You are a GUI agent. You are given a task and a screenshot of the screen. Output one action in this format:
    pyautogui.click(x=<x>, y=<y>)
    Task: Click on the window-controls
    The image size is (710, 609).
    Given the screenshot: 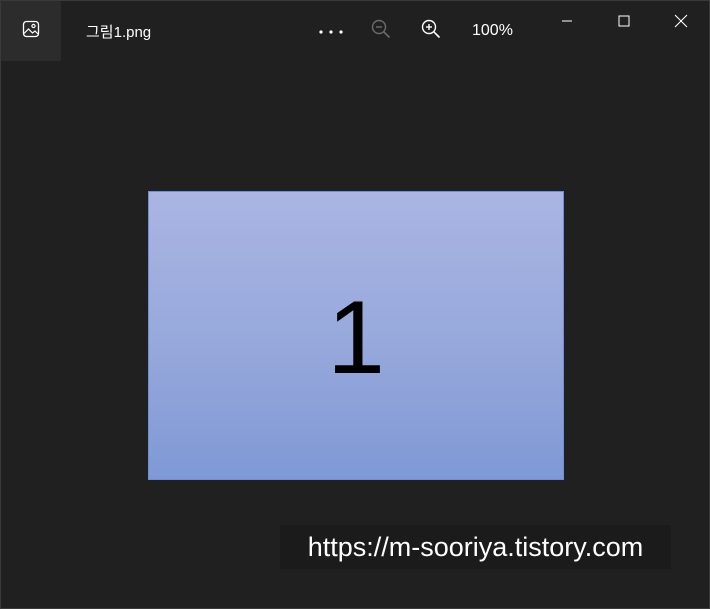 What is the action you would take?
    pyautogui.click(x=623, y=23)
    